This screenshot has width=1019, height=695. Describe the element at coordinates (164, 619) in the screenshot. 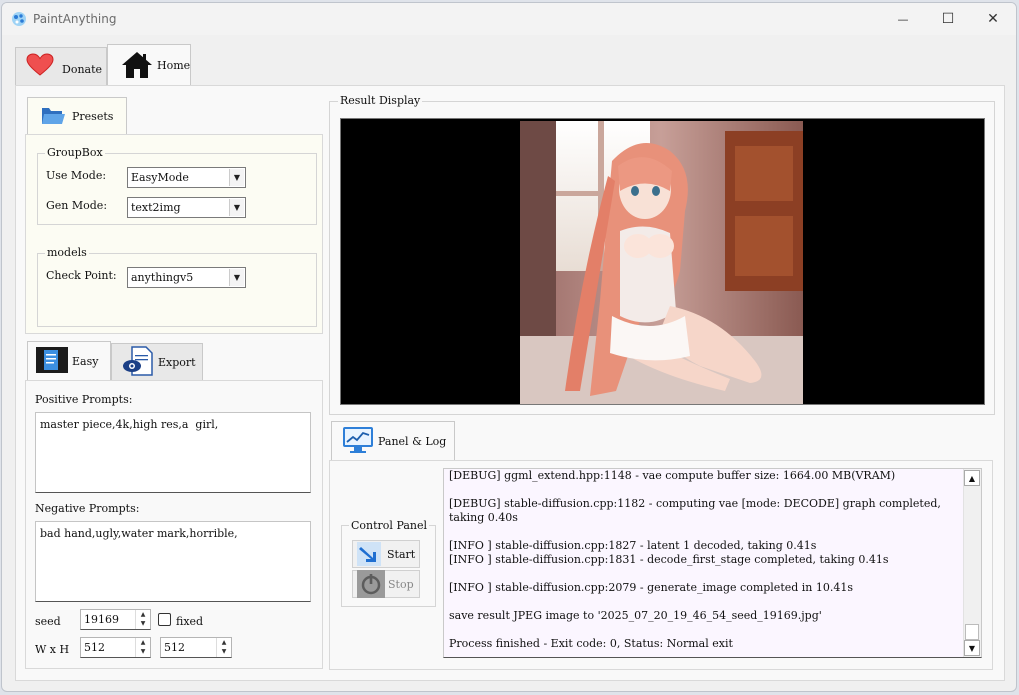

I see `fixed-checkbox` at that location.